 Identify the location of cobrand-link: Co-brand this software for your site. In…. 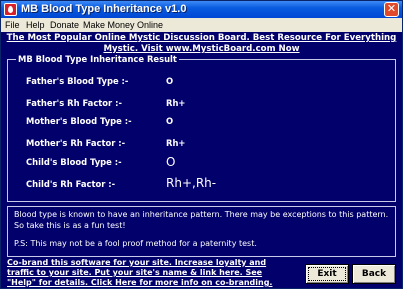
(157, 273).